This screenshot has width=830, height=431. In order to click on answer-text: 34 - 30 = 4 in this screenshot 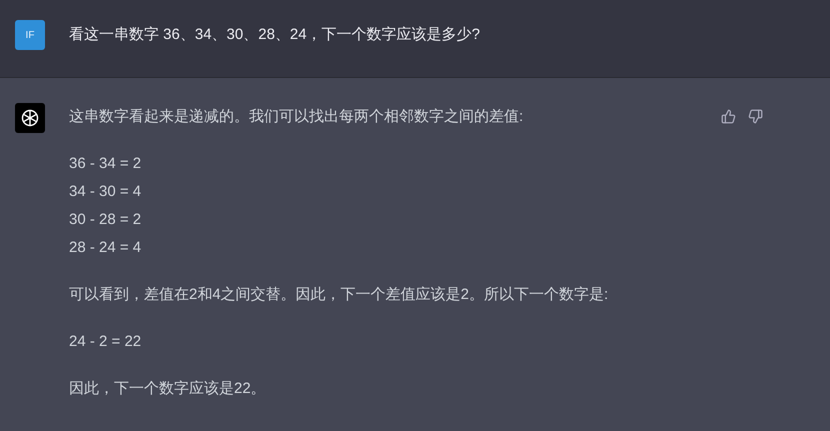, I will do `click(105, 192)`.